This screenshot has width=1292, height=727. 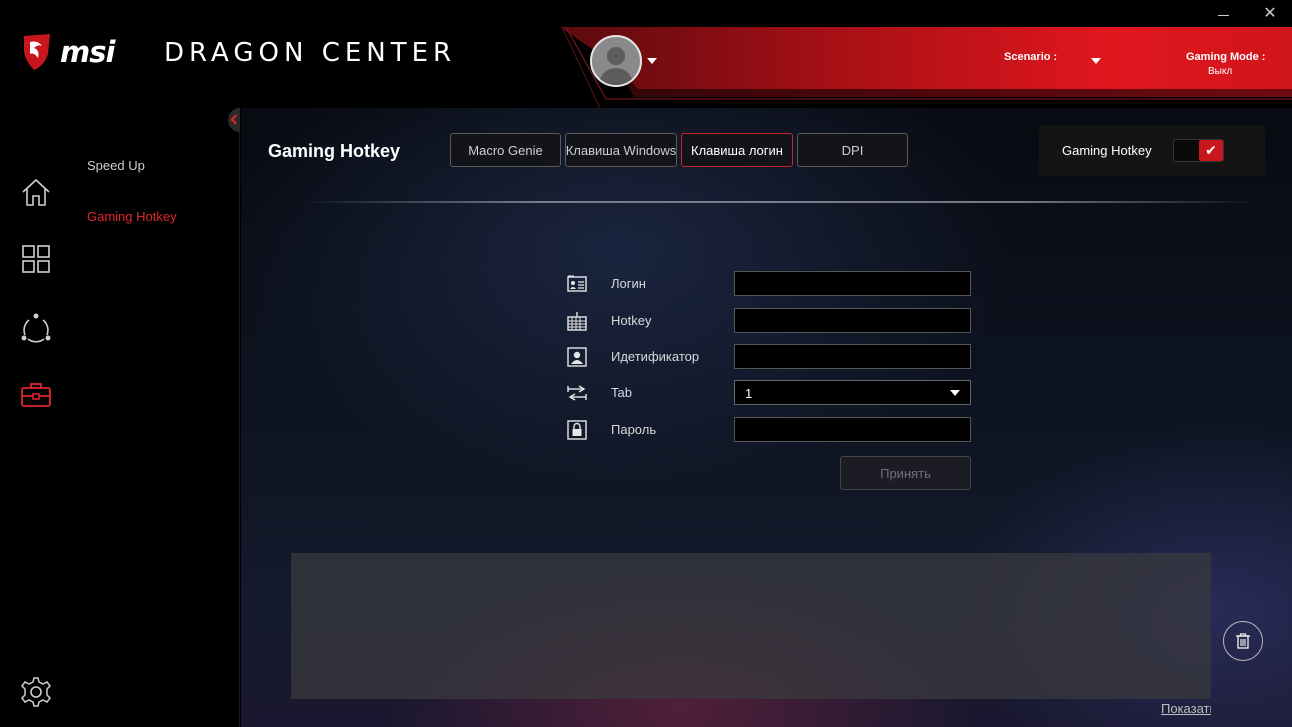 I want to click on toolbox-icon, so click(x=36, y=394).